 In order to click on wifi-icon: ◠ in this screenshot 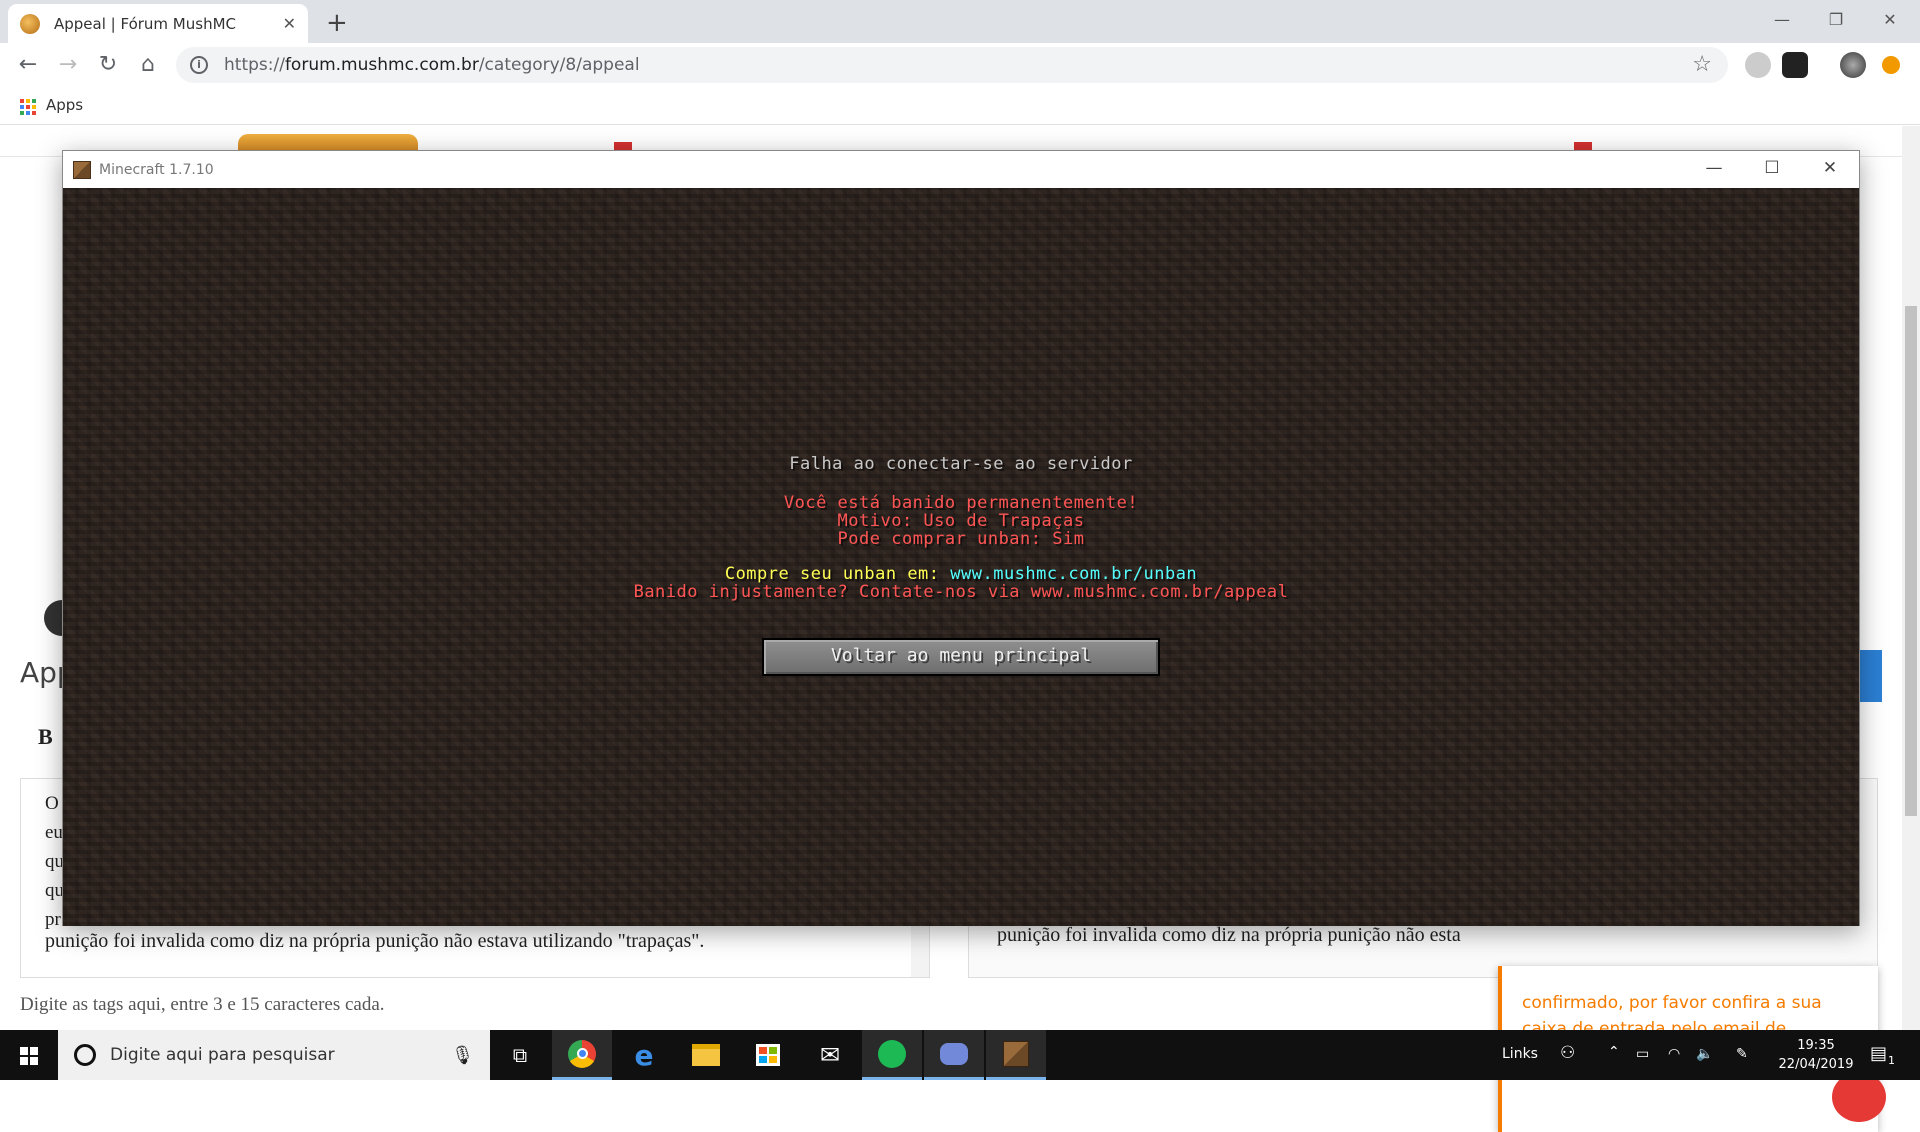, I will do `click(1674, 1054)`.